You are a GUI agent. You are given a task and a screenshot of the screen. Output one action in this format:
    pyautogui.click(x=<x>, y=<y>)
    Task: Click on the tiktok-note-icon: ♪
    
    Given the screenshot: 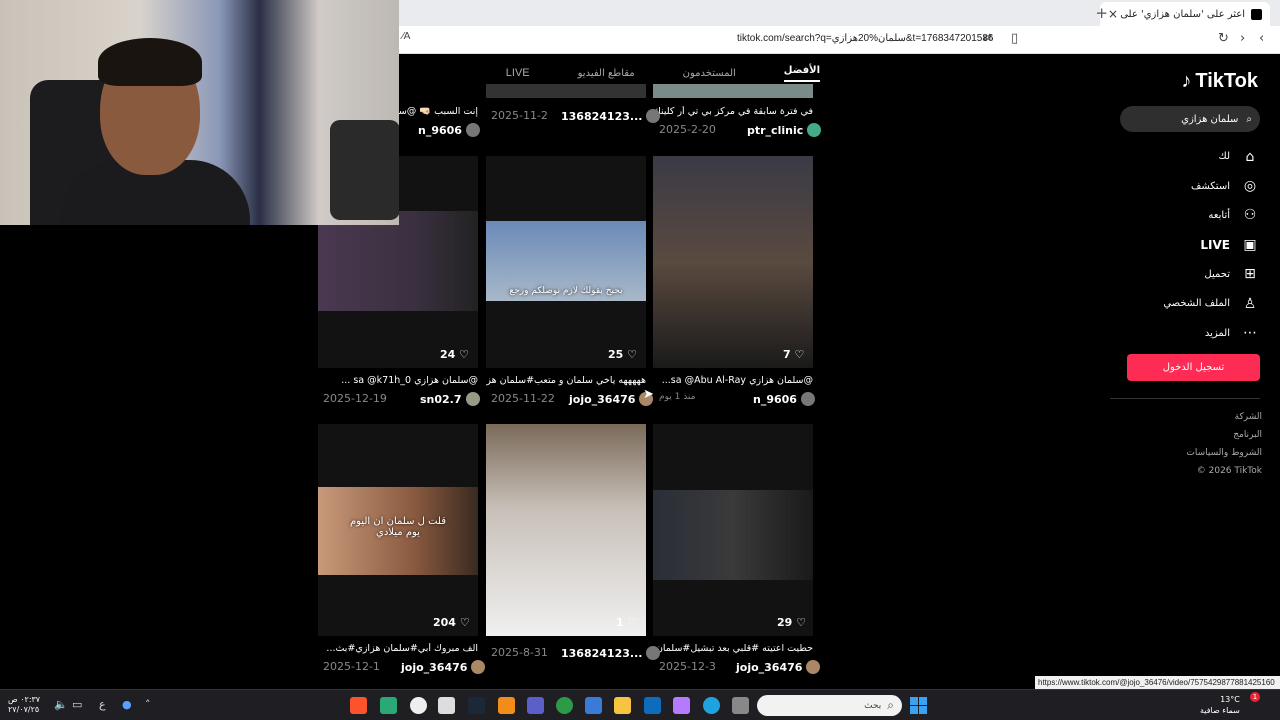 What is the action you would take?
    pyautogui.click(x=1186, y=81)
    